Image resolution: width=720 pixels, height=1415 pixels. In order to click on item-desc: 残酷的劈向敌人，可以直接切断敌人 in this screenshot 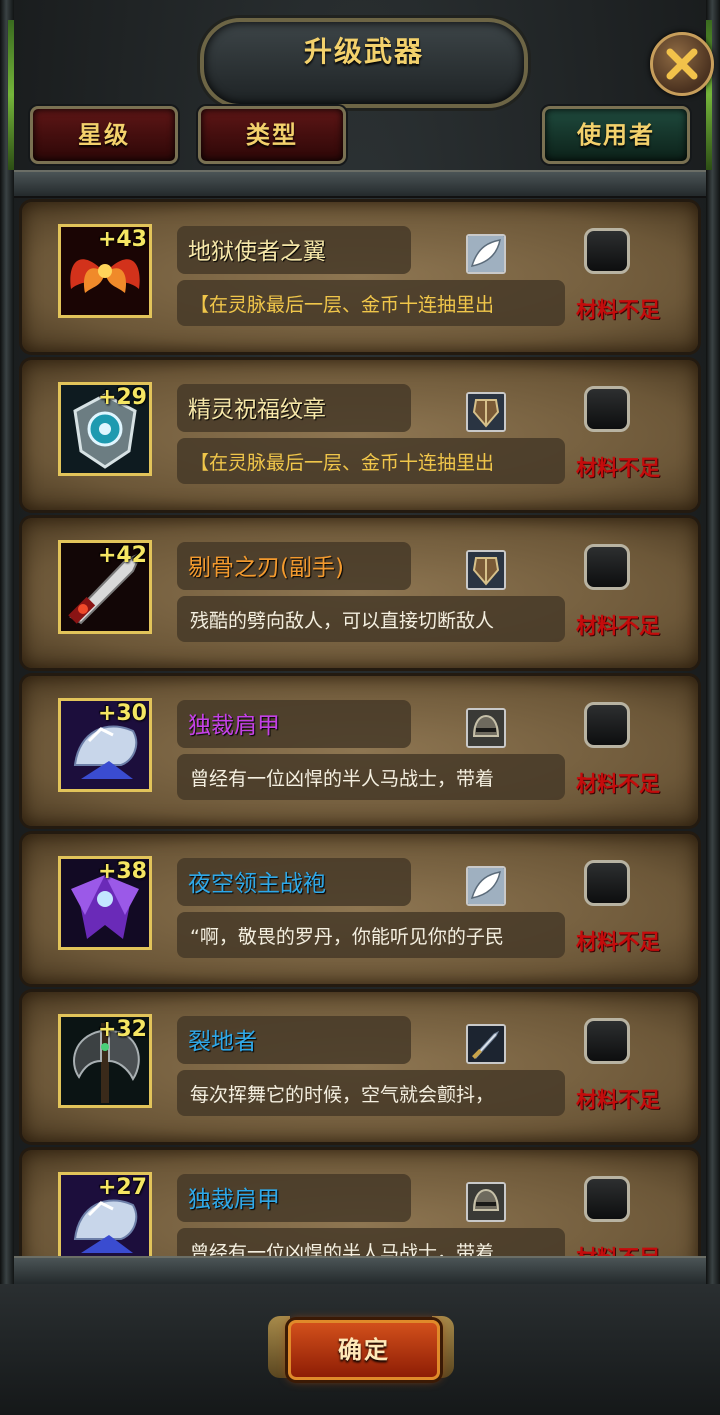, I will do `click(342, 621)`.